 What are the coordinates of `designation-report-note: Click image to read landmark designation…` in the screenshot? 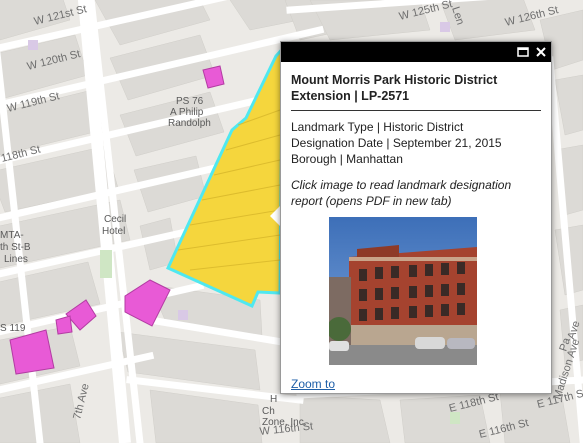 It's located at (401, 193).